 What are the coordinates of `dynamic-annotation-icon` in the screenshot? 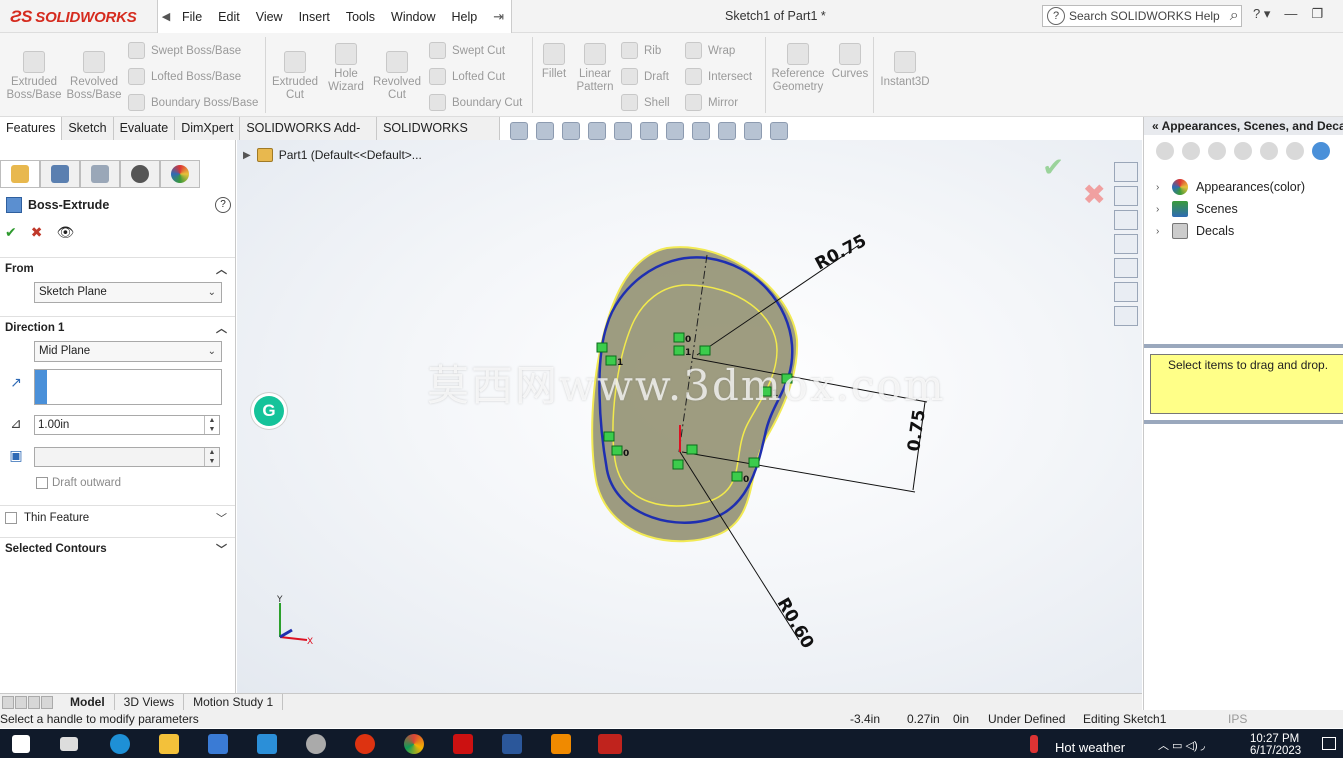 It's located at (623, 131).